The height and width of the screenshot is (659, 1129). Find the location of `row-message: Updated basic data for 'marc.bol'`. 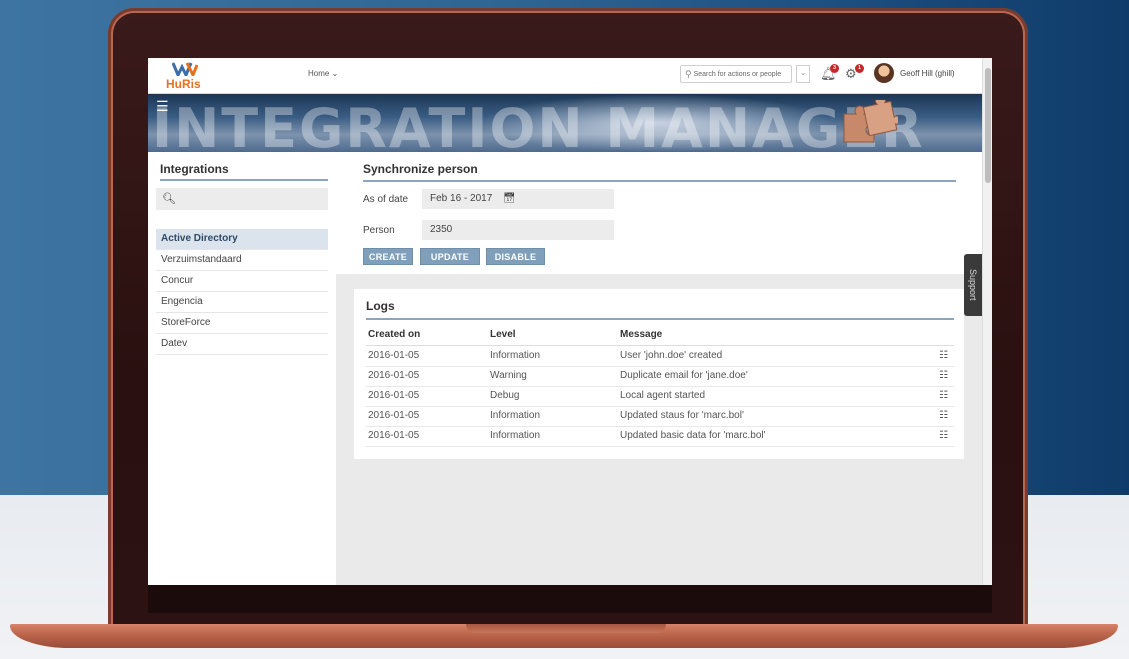

row-message: Updated basic data for 'marc.bol' is located at coordinates (693, 435).